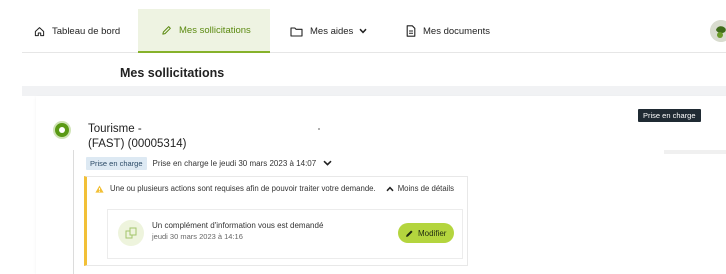  Describe the element at coordinates (695, 152) in the screenshot. I see `divider` at that location.